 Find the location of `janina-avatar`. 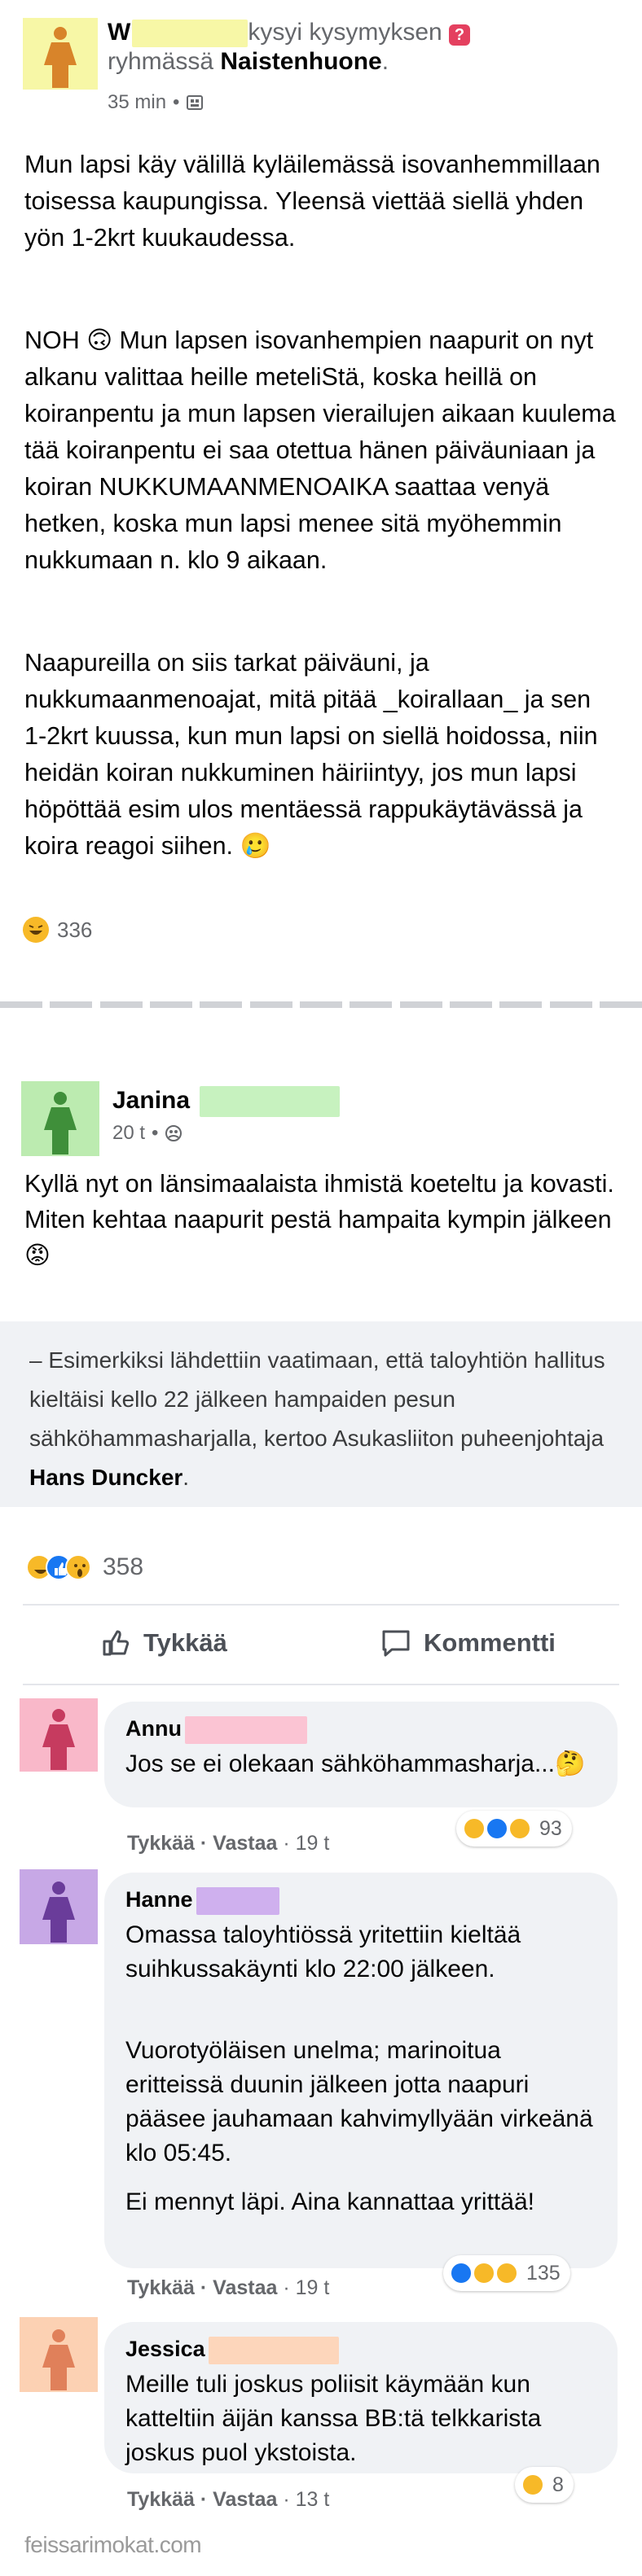

janina-avatar is located at coordinates (60, 1118).